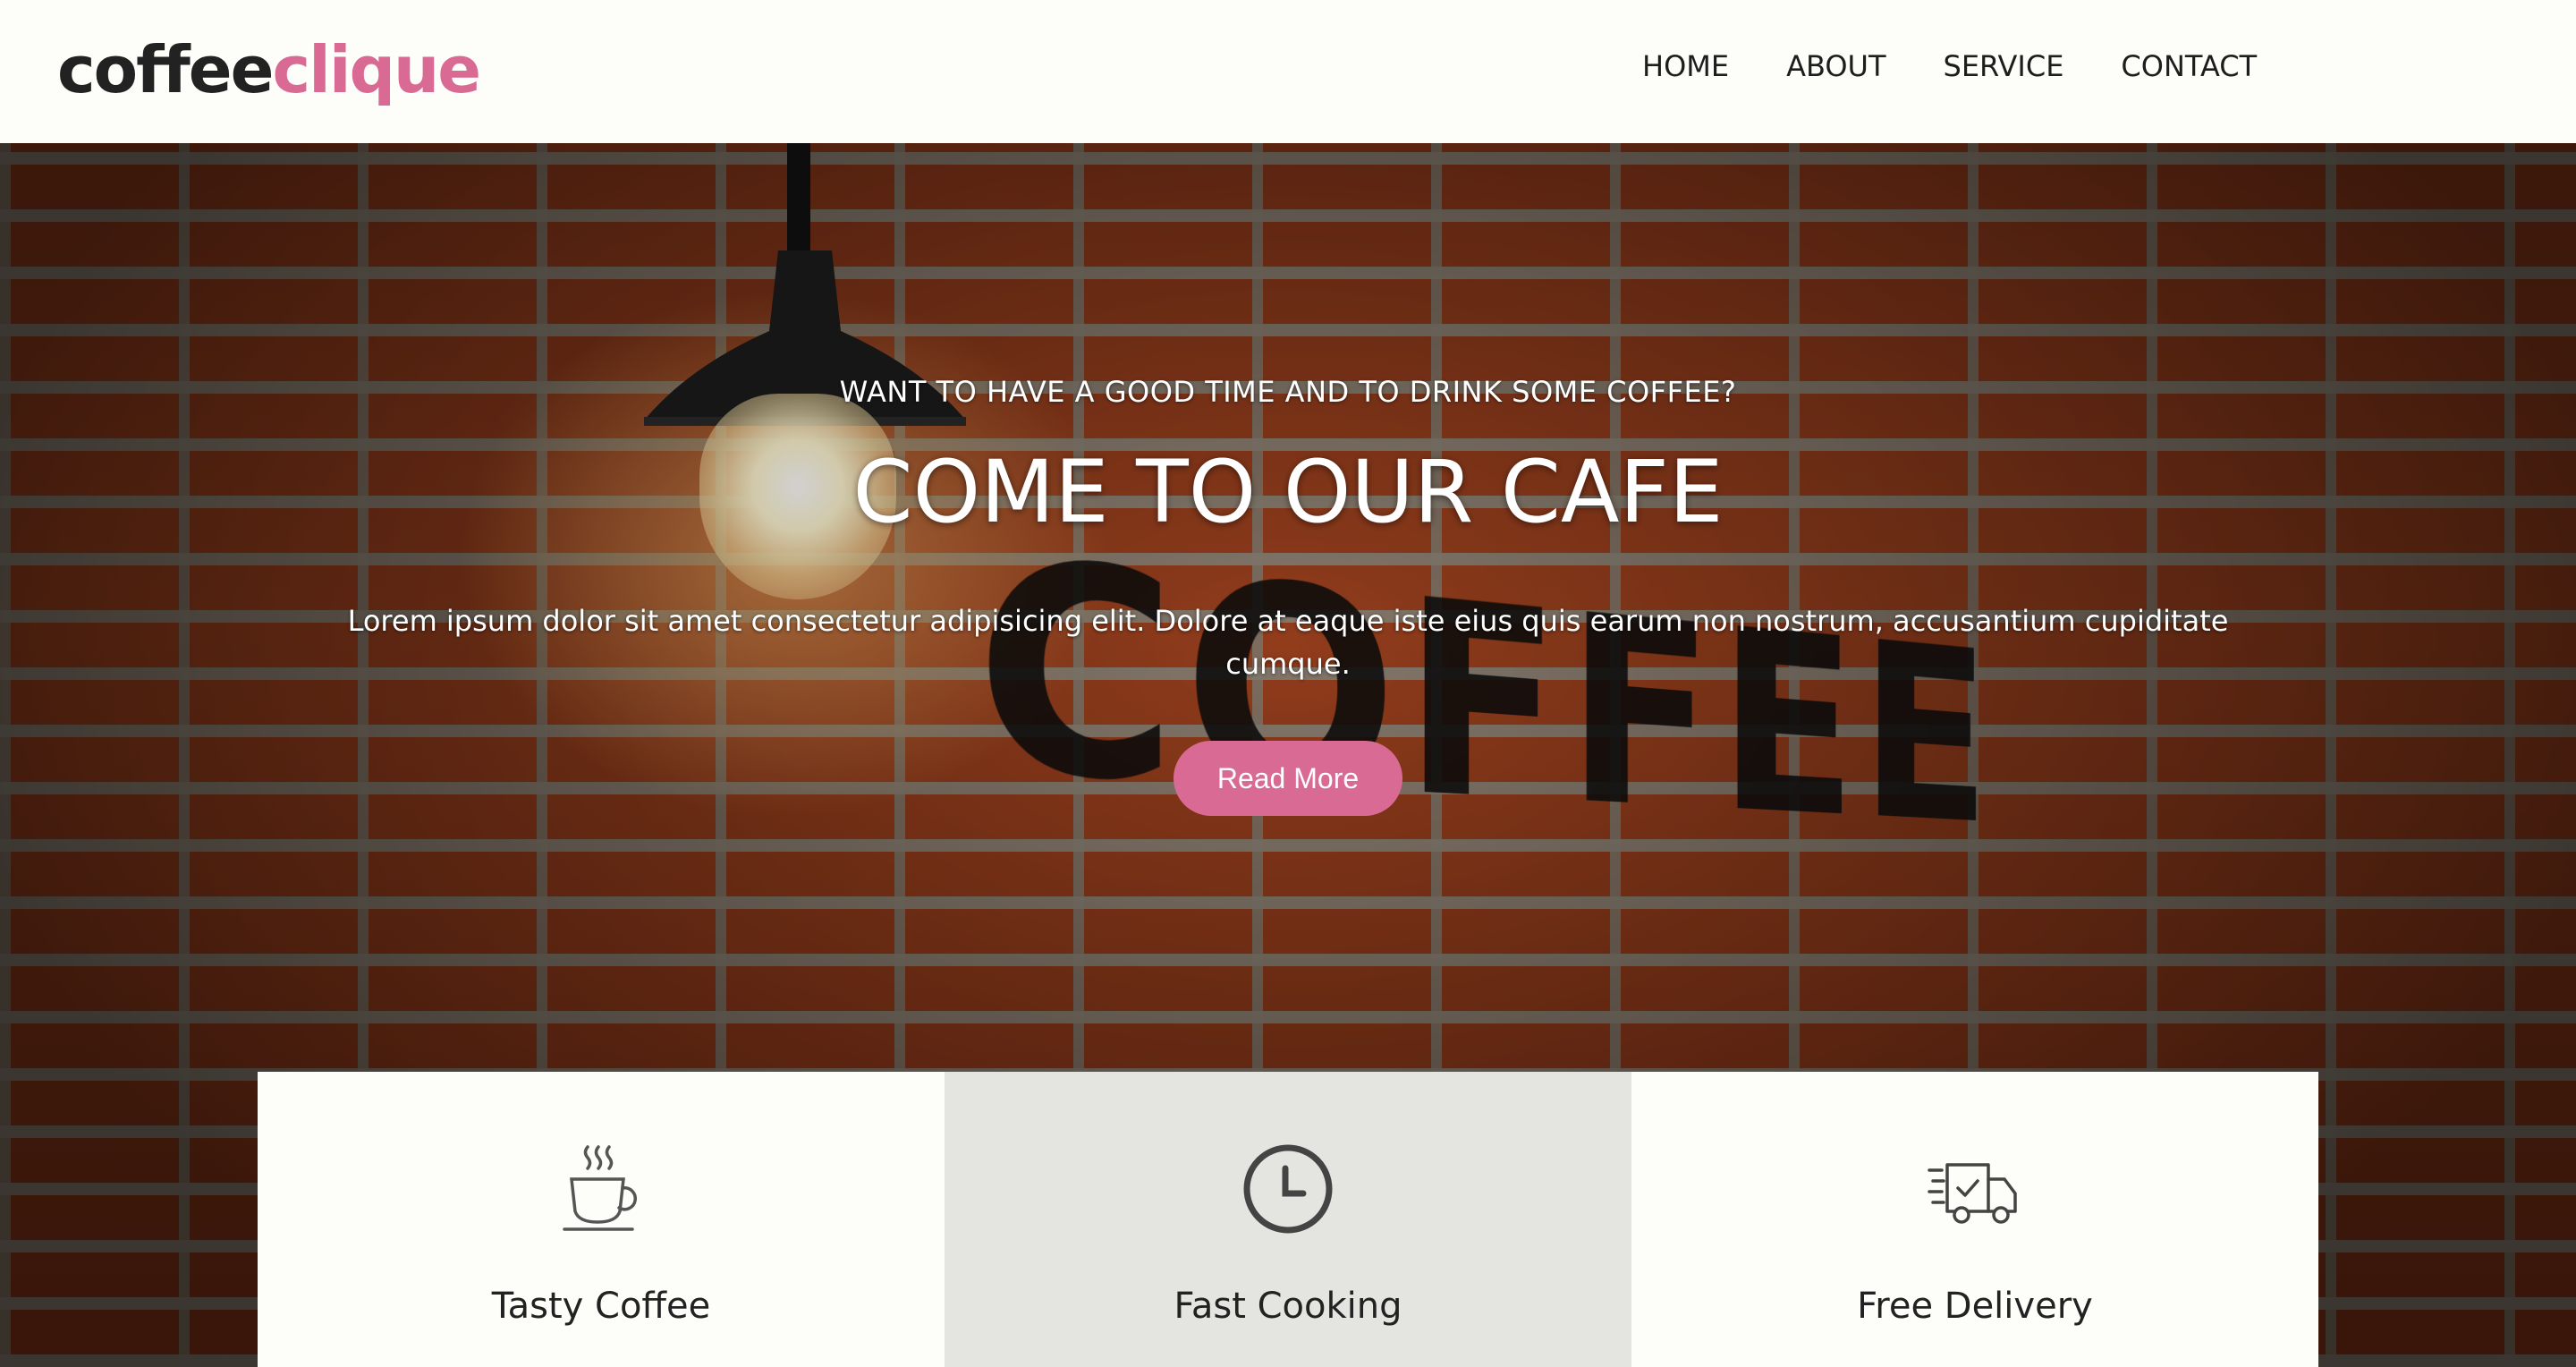 This screenshot has height=1367, width=2576. I want to click on read-more-button: Read More, so click(1288, 779).